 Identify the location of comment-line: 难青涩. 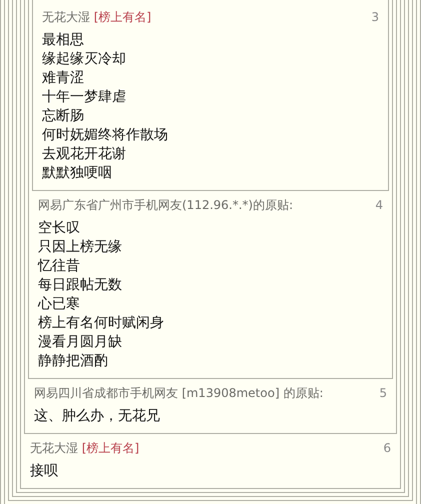
(63, 78).